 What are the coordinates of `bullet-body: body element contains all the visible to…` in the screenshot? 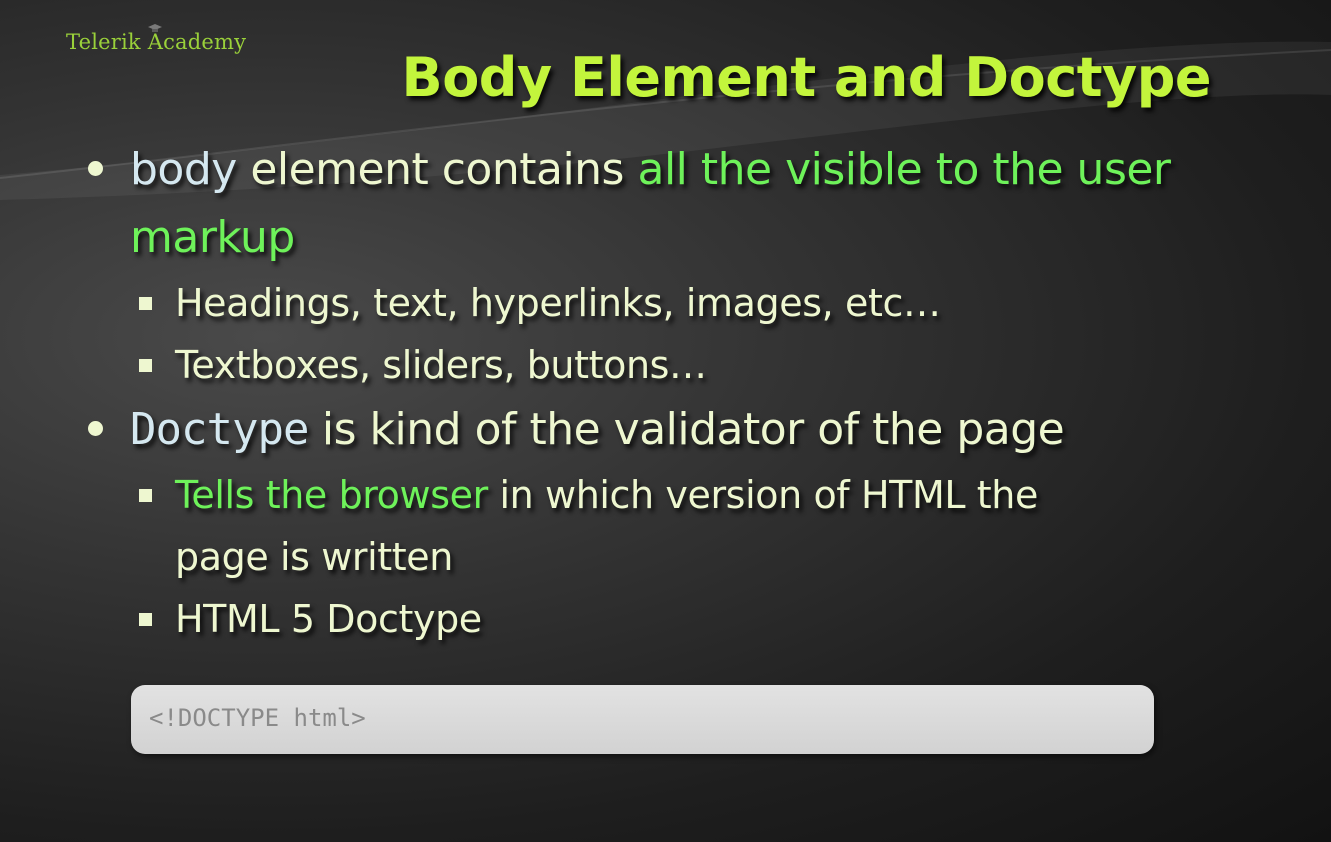 It's located at (664, 204).